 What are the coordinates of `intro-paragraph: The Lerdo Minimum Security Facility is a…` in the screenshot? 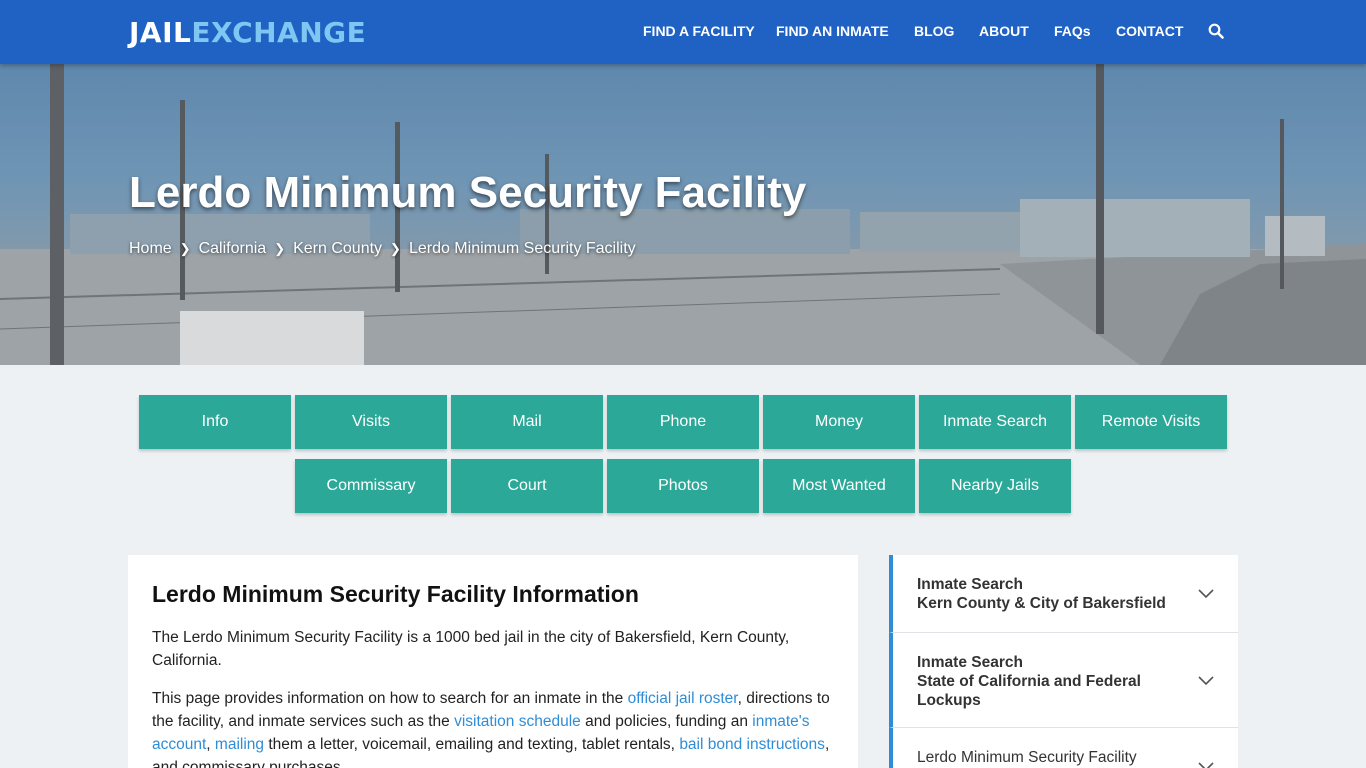 It's located at (471, 649).